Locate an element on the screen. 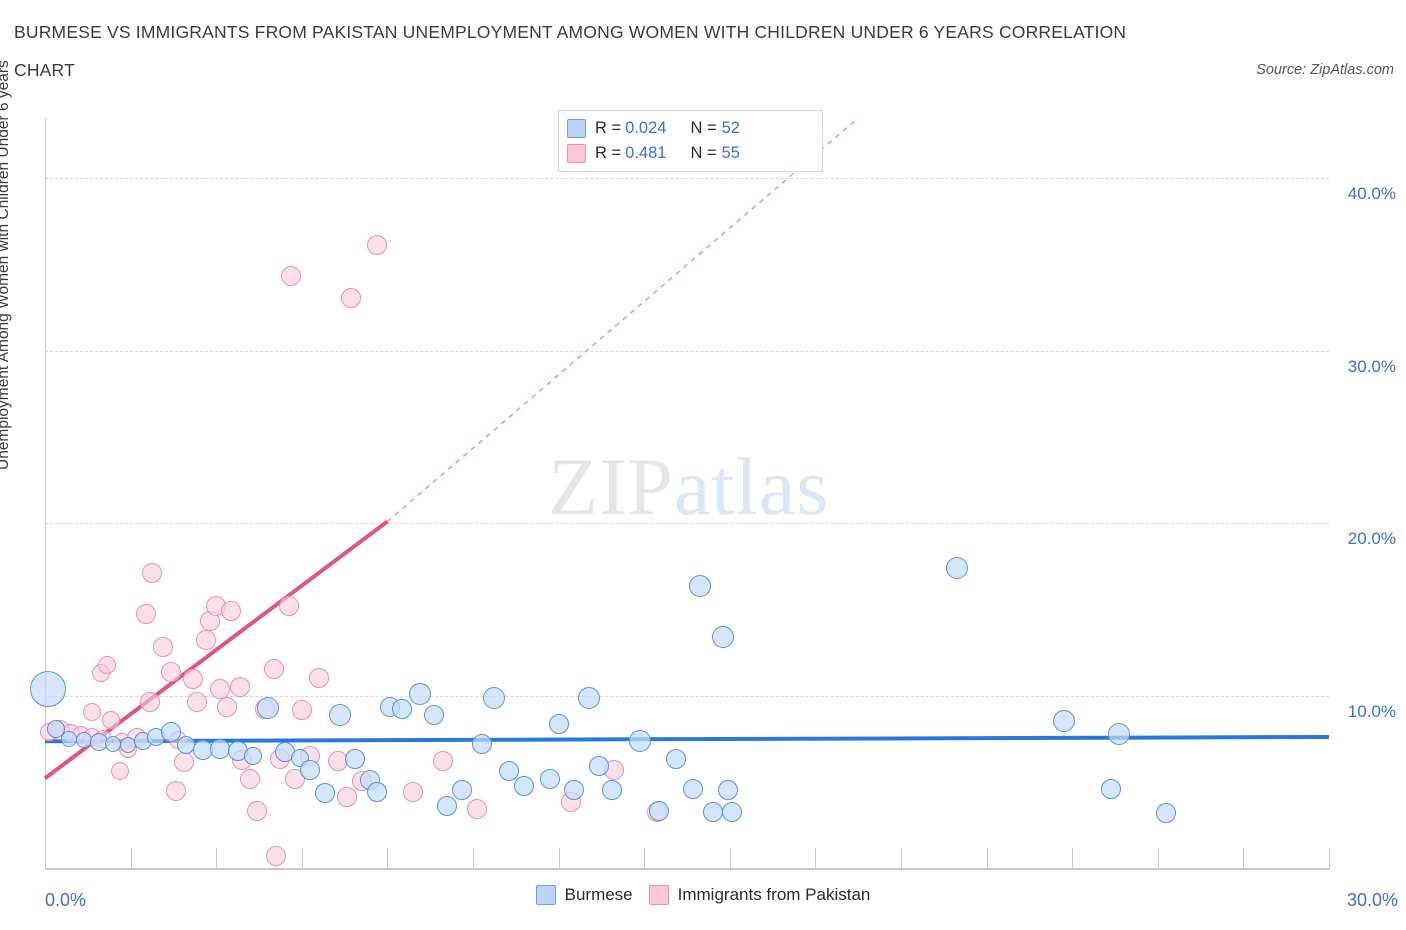  legend-swatch-pakistan-icon is located at coordinates (658, 895).